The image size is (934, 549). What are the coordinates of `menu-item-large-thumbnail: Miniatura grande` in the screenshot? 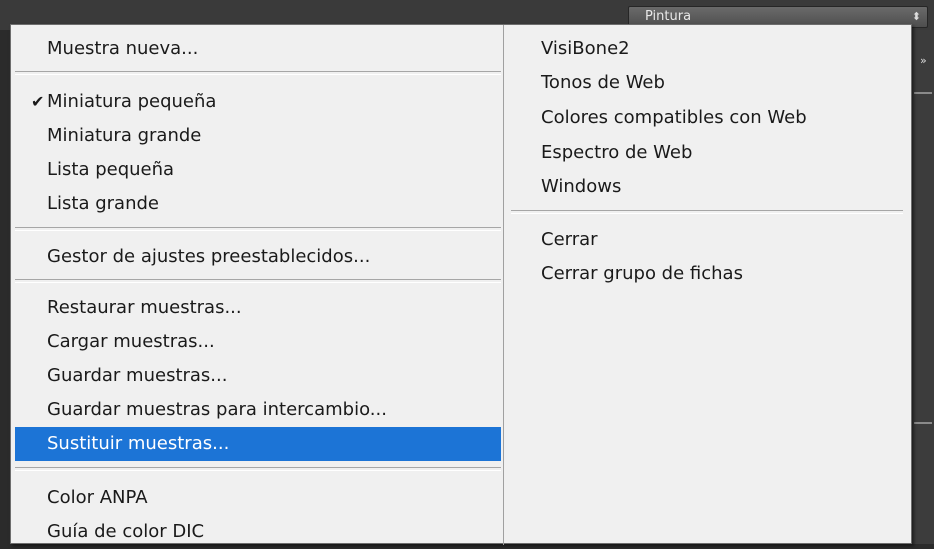 It's located at (258, 136).